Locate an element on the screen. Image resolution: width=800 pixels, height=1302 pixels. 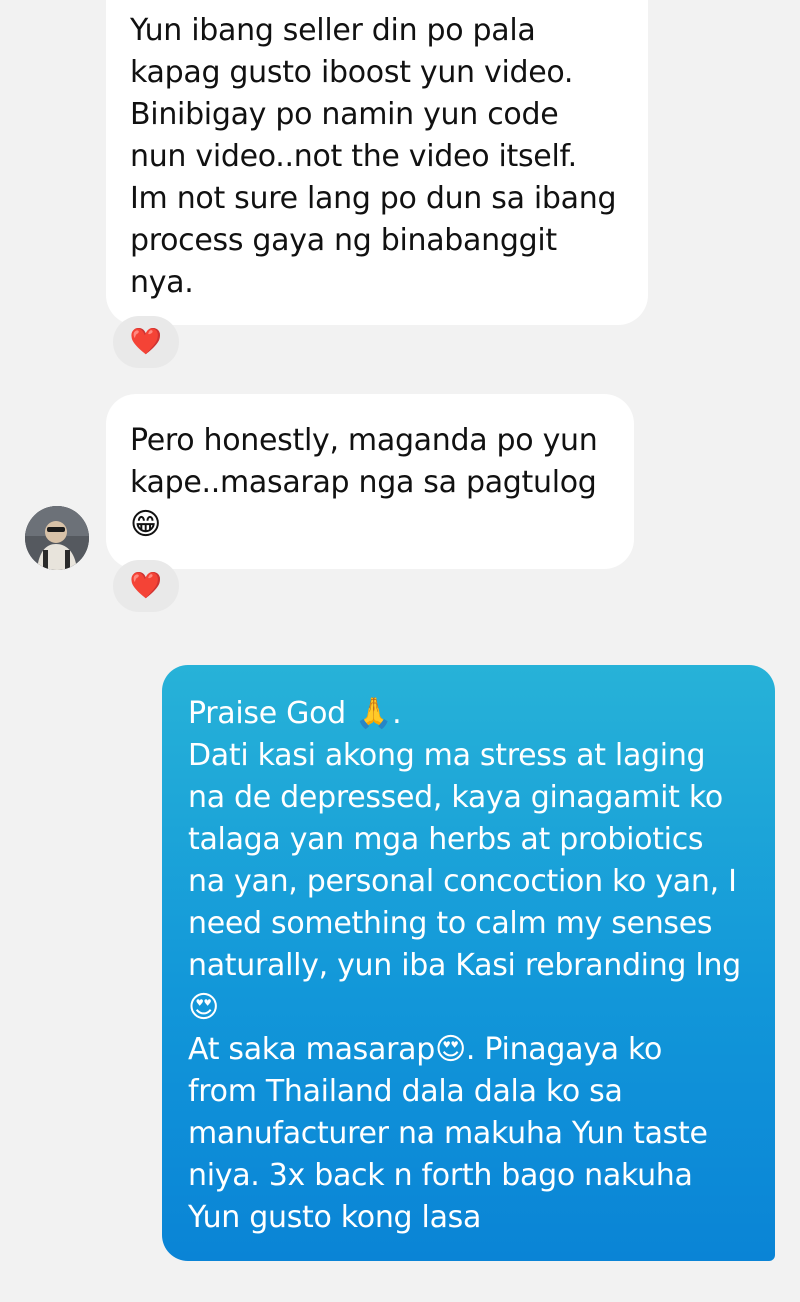
message-line: niya. 3x back n forth bago nakuha is located at coordinates (440, 1175).